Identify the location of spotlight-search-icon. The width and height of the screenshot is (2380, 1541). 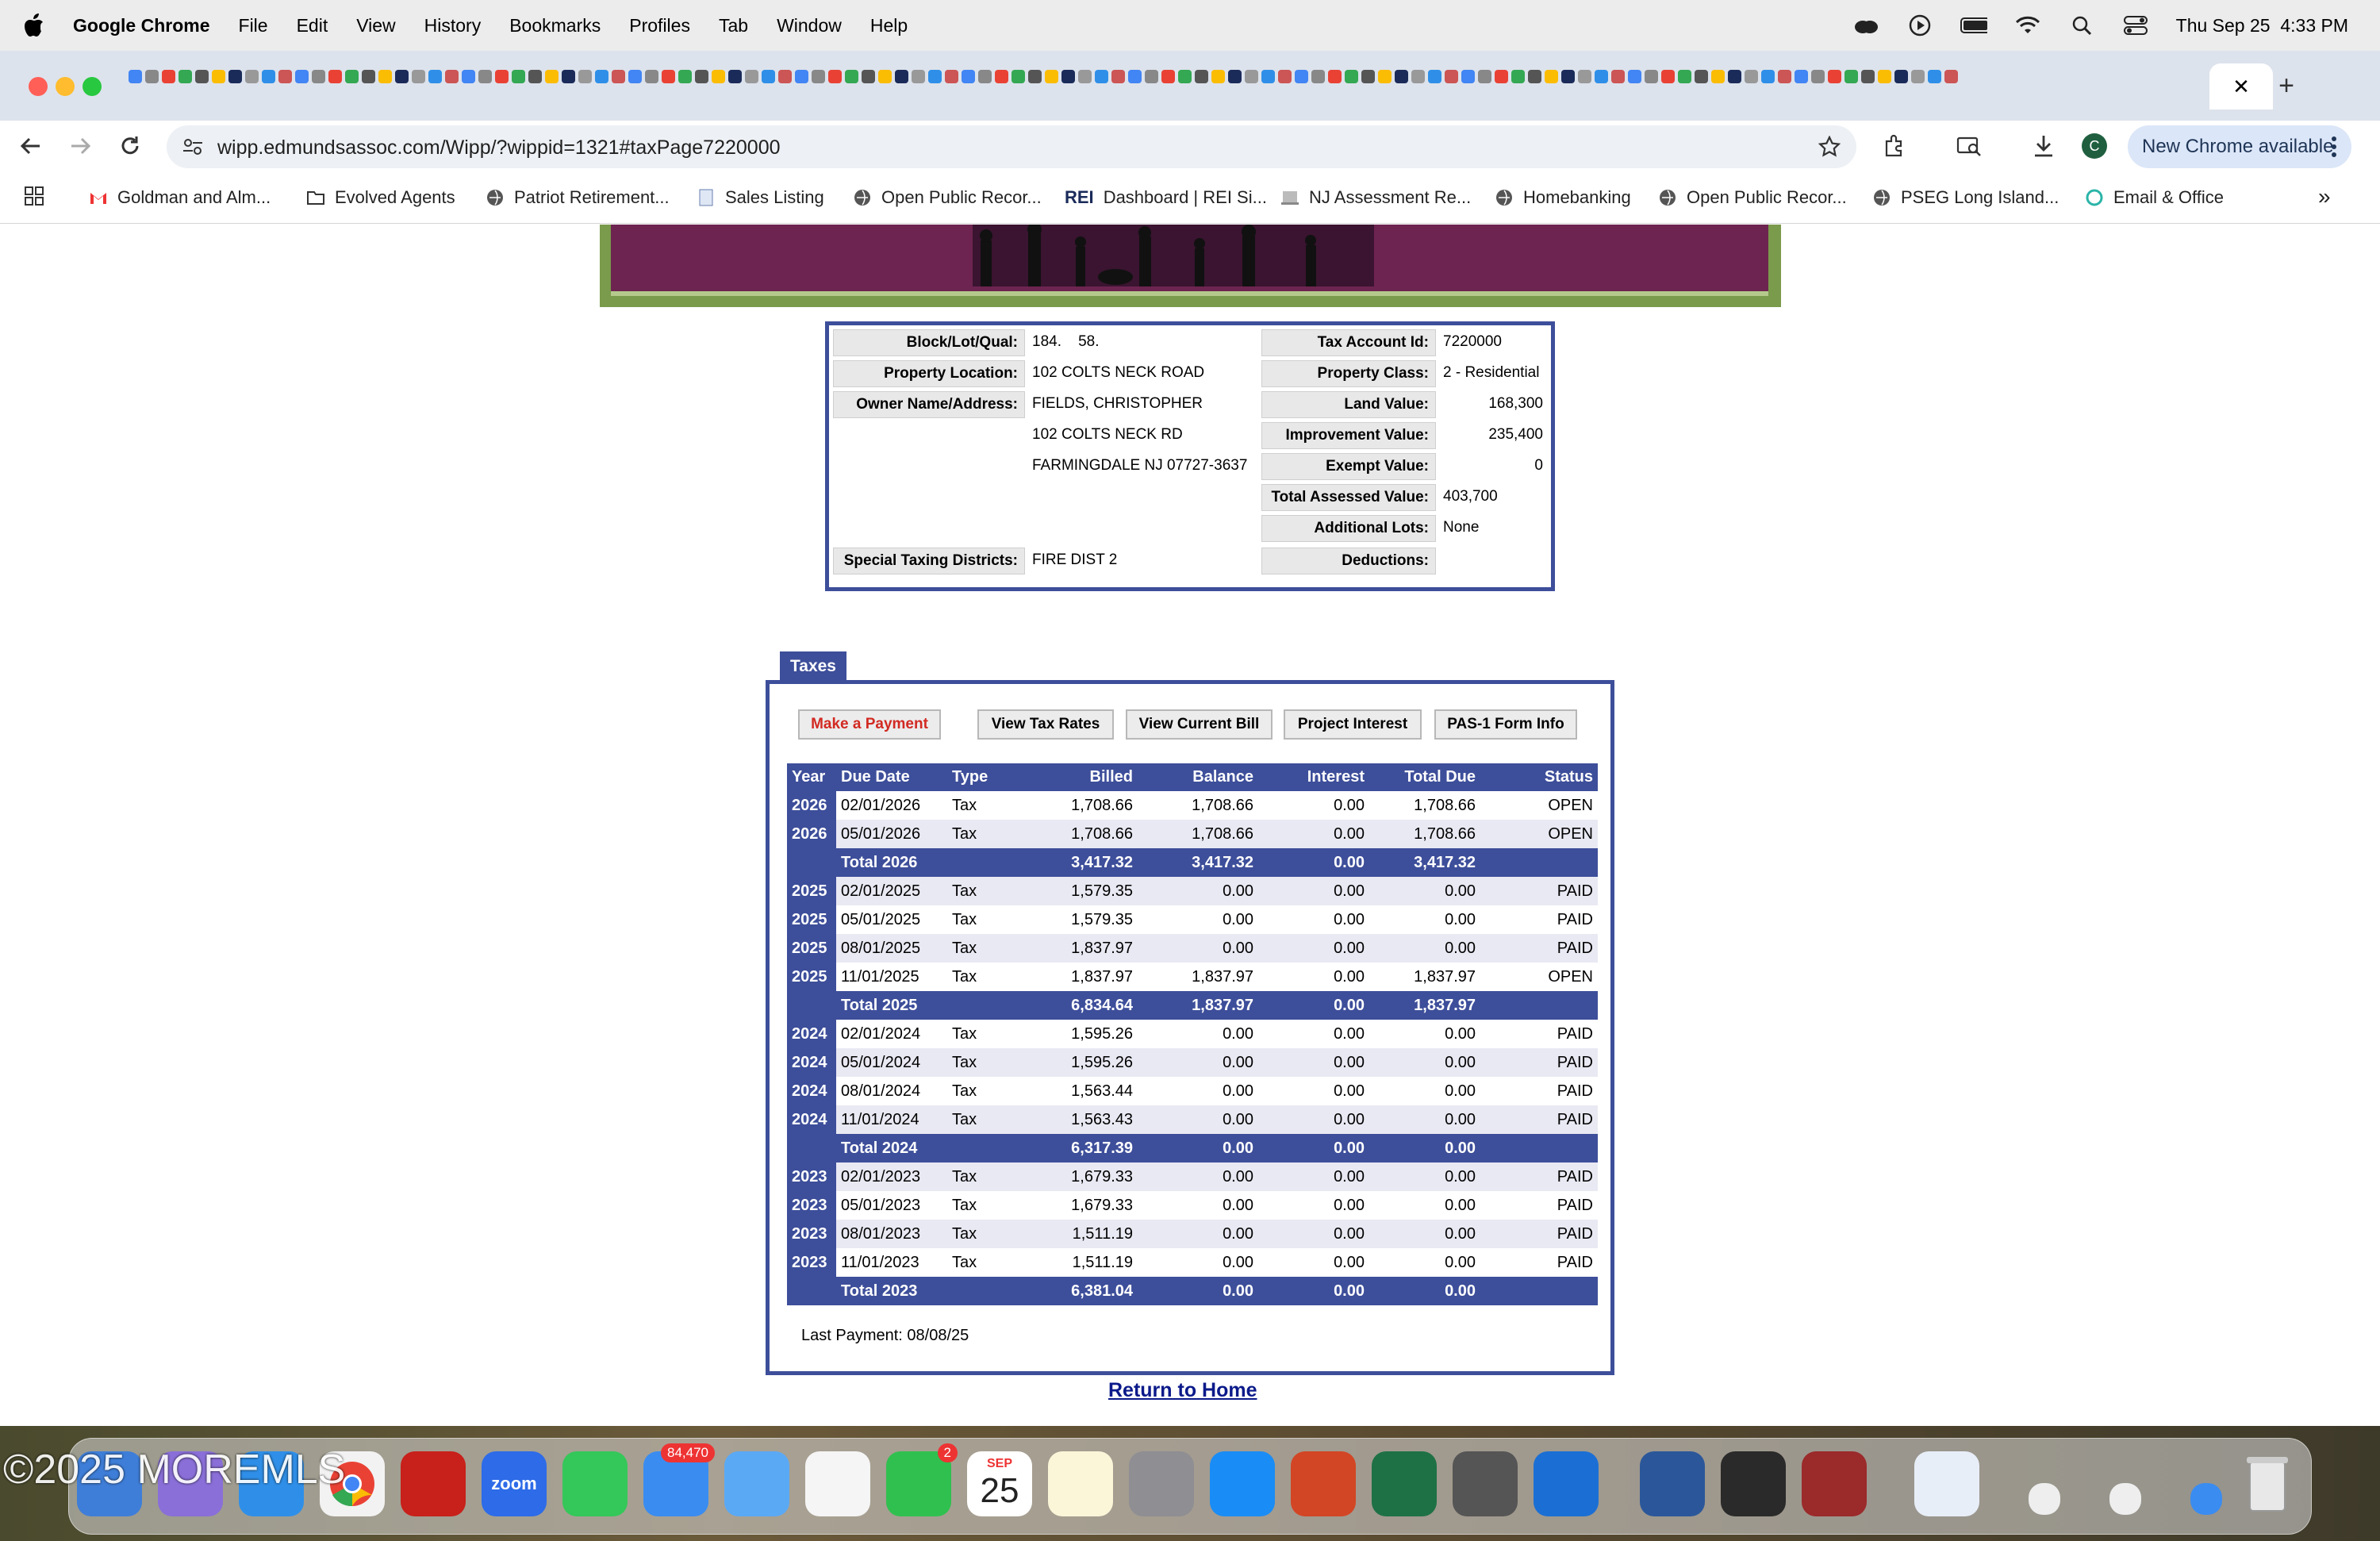
(2081, 25).